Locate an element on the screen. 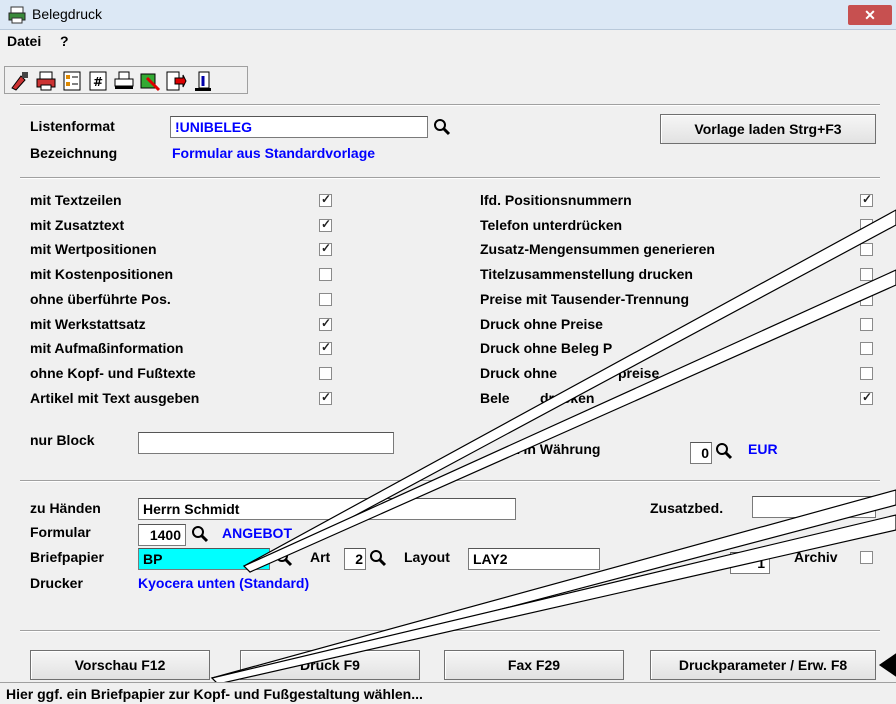 This screenshot has height=704, width=896. tools-icon is located at coordinates (20, 81).